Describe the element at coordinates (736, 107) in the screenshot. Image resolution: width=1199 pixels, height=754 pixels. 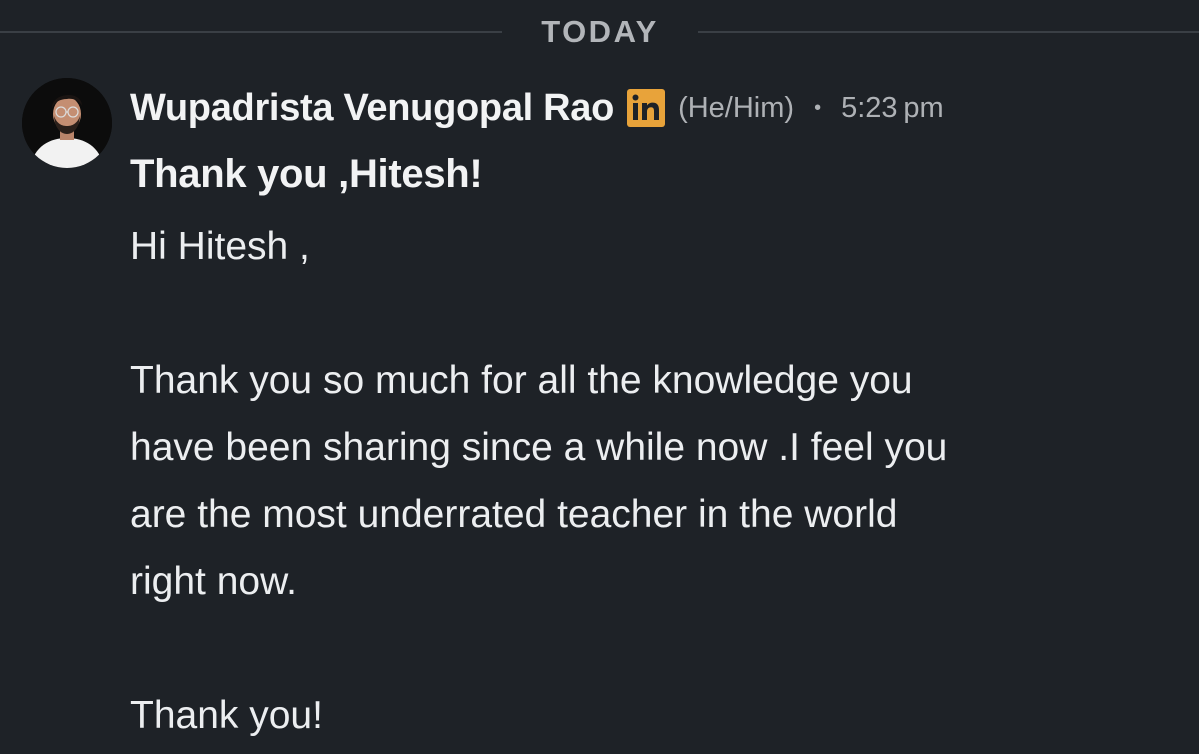
I see `sender-pronouns: (He/Him)` at that location.